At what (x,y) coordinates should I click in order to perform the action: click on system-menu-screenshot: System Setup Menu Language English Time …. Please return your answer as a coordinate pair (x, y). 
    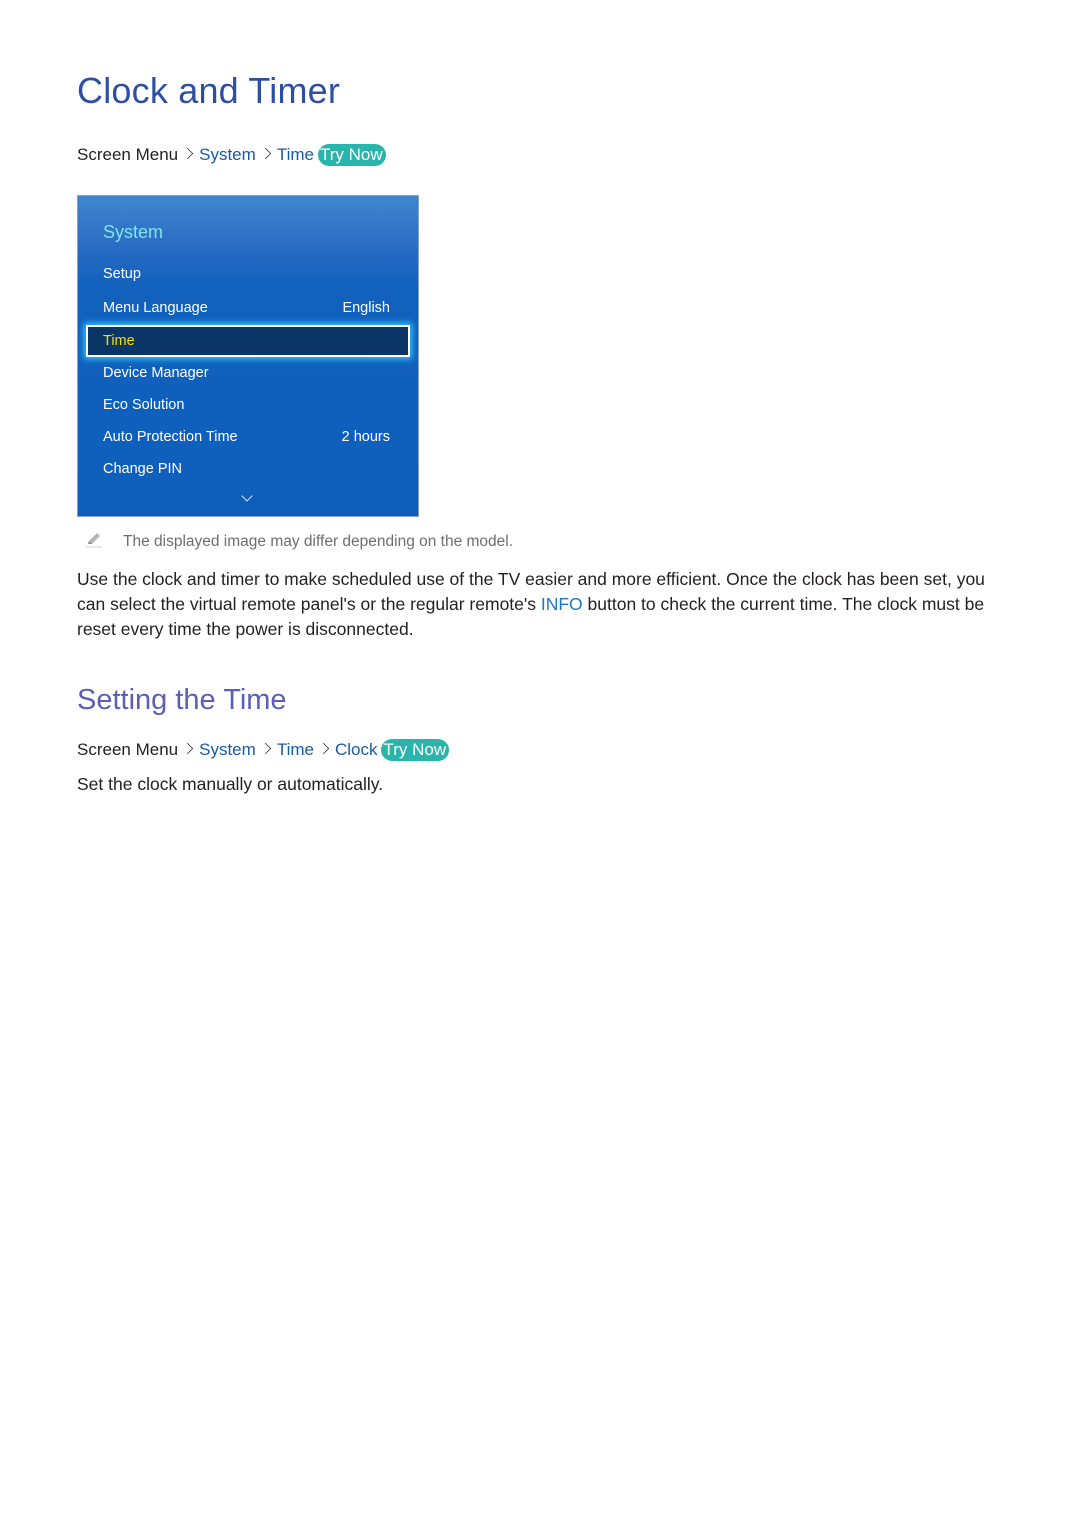
    Looking at the image, I should click on (248, 356).